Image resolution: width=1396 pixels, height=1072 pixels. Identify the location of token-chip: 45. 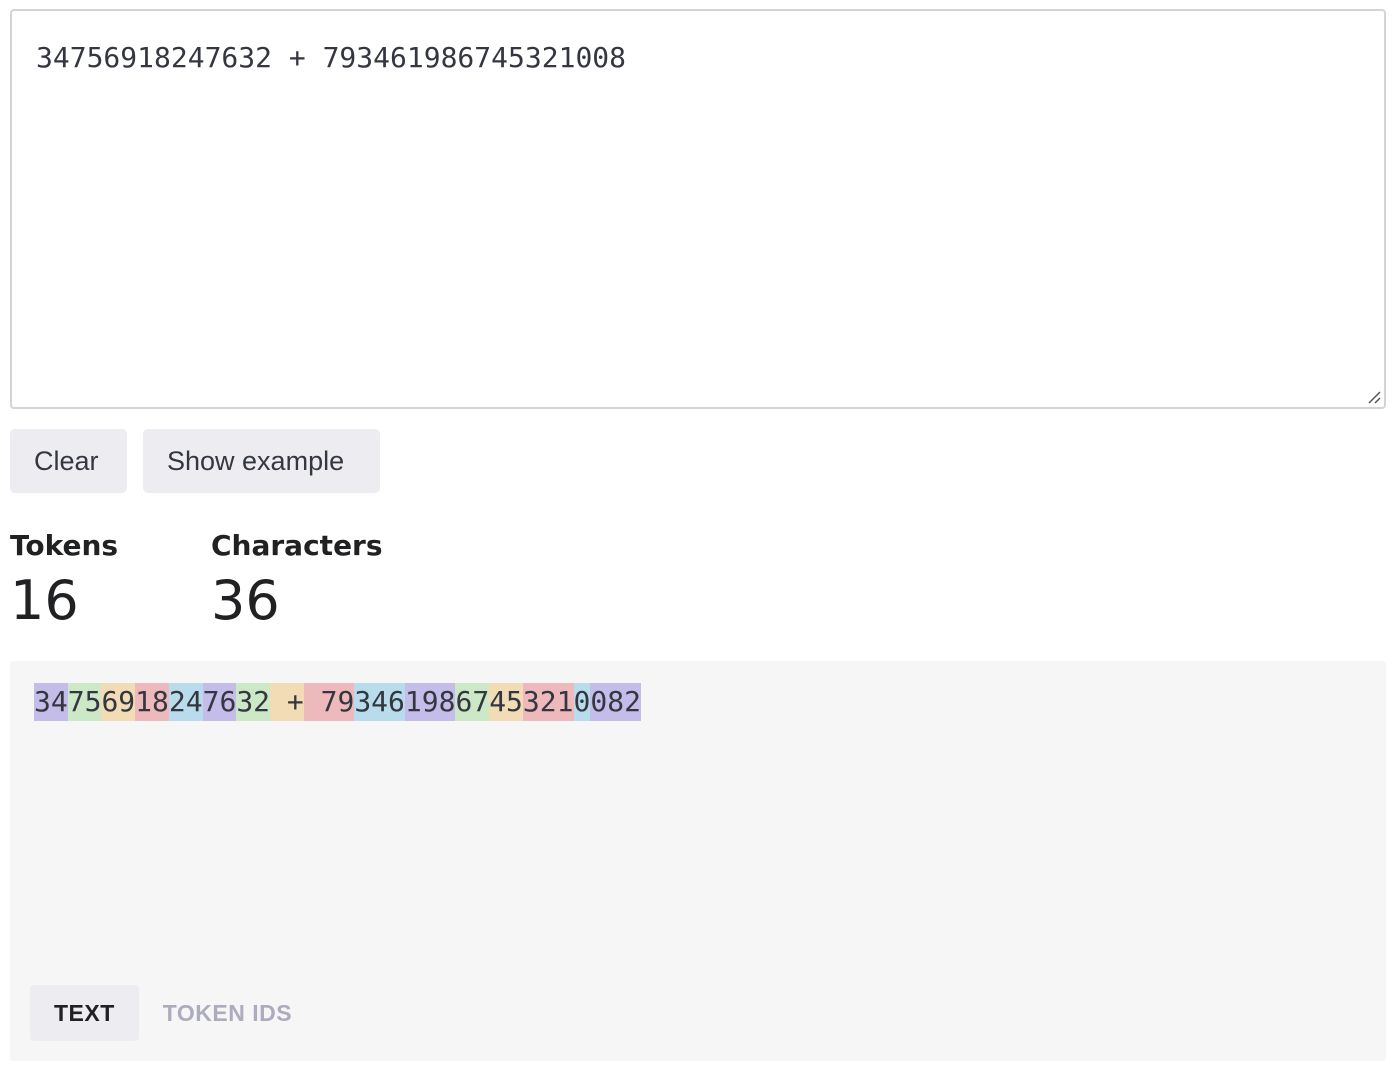
(506, 702).